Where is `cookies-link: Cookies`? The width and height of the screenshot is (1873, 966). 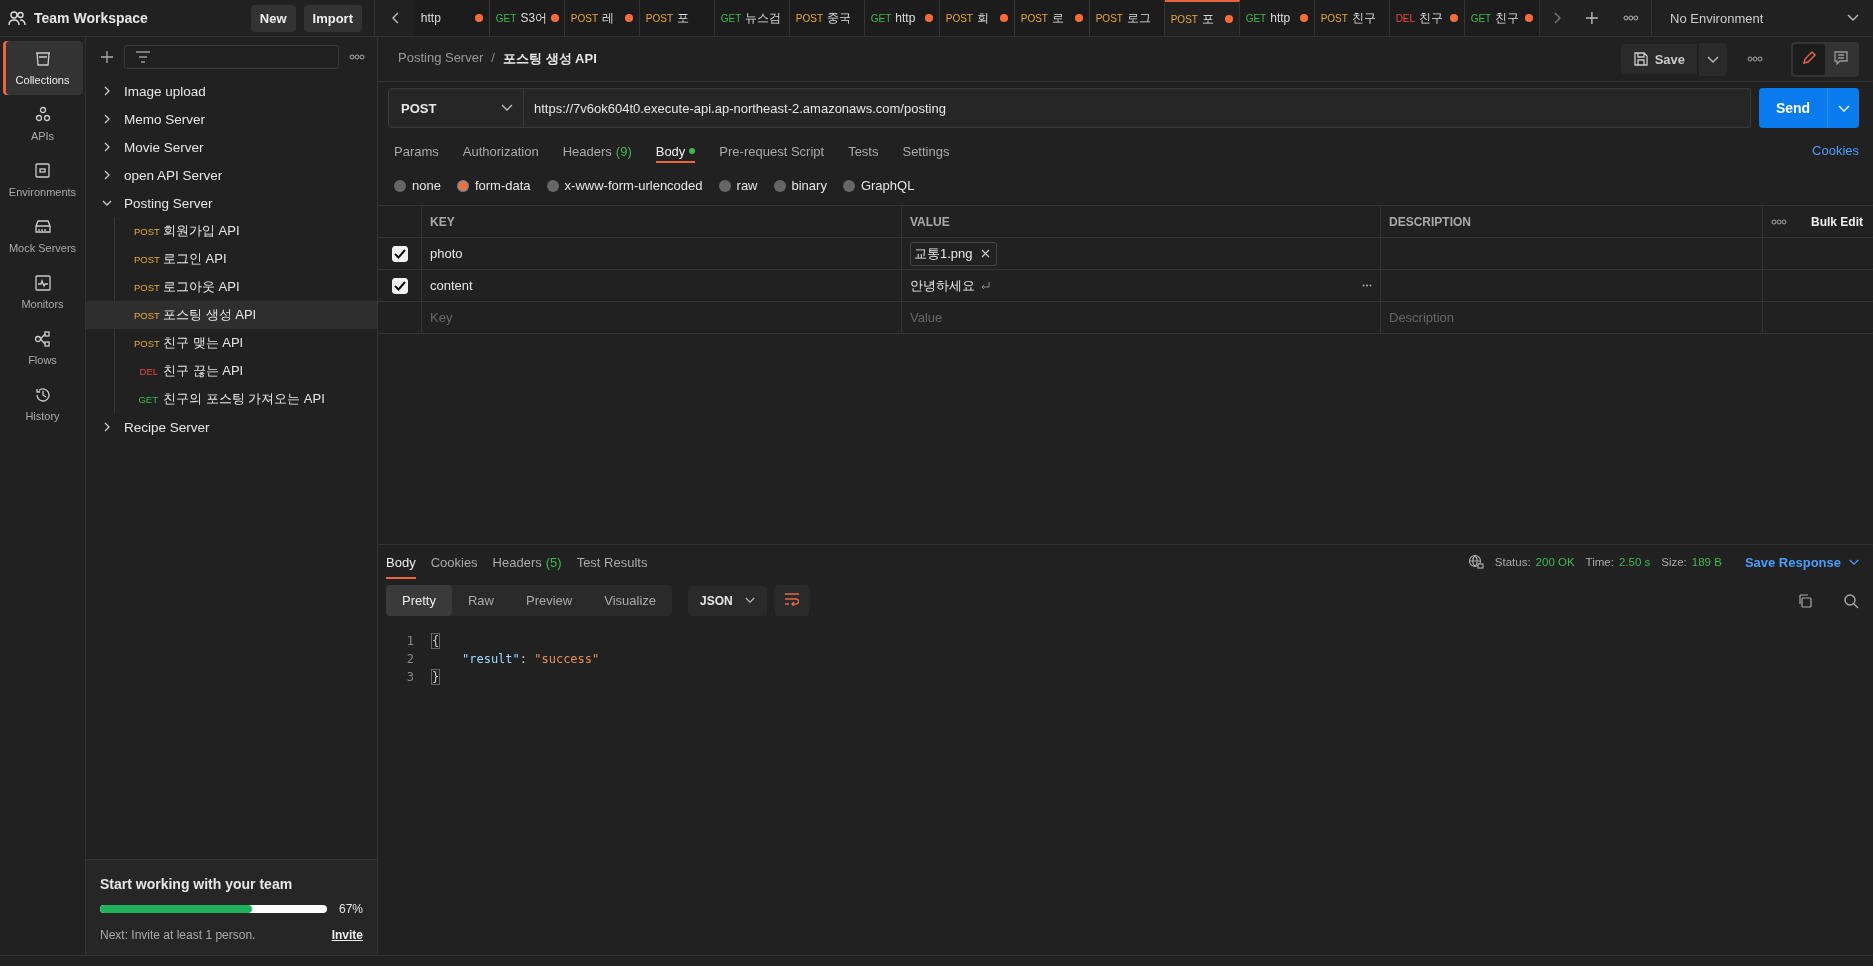 cookies-link: Cookies is located at coordinates (1835, 150).